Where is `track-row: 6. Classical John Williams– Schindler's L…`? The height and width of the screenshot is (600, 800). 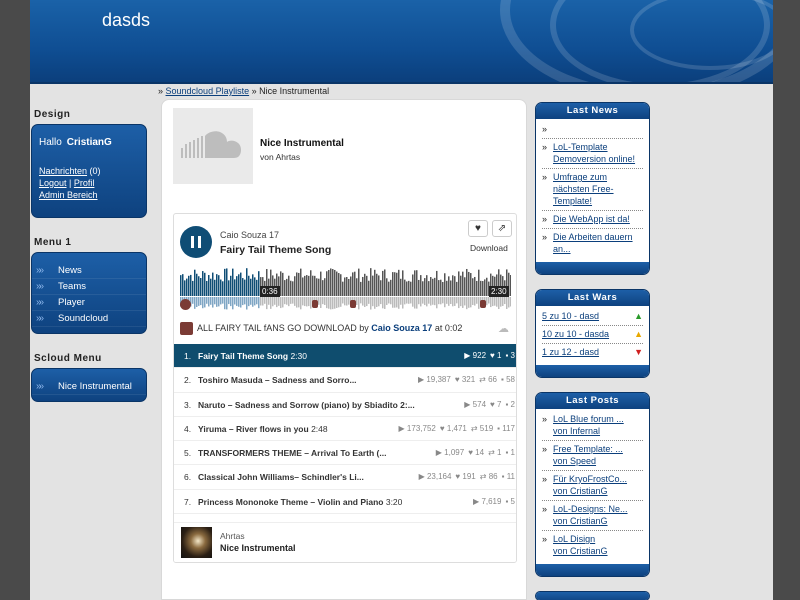
track-row: 6. Classical John Williams– Schindler's L… is located at coordinates (345, 477).